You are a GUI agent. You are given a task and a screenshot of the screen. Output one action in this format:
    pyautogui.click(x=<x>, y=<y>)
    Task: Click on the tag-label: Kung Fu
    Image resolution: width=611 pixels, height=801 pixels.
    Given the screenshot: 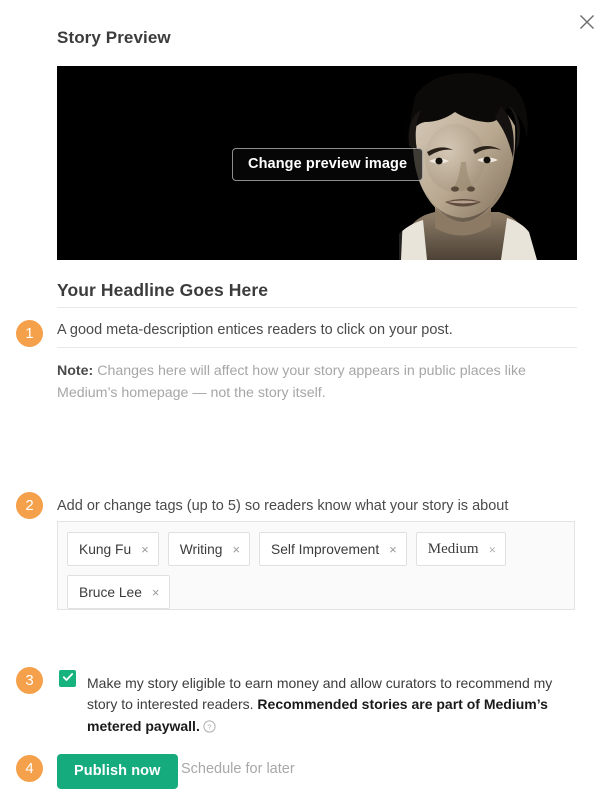 What is the action you would take?
    pyautogui.click(x=105, y=549)
    